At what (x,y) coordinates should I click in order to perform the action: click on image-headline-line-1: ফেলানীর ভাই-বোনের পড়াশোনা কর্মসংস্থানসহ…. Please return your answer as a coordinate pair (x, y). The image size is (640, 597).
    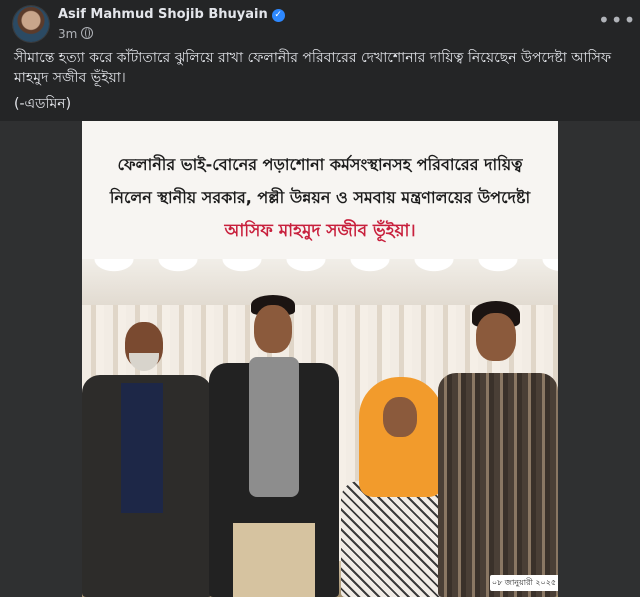
    Looking at the image, I should click on (320, 164).